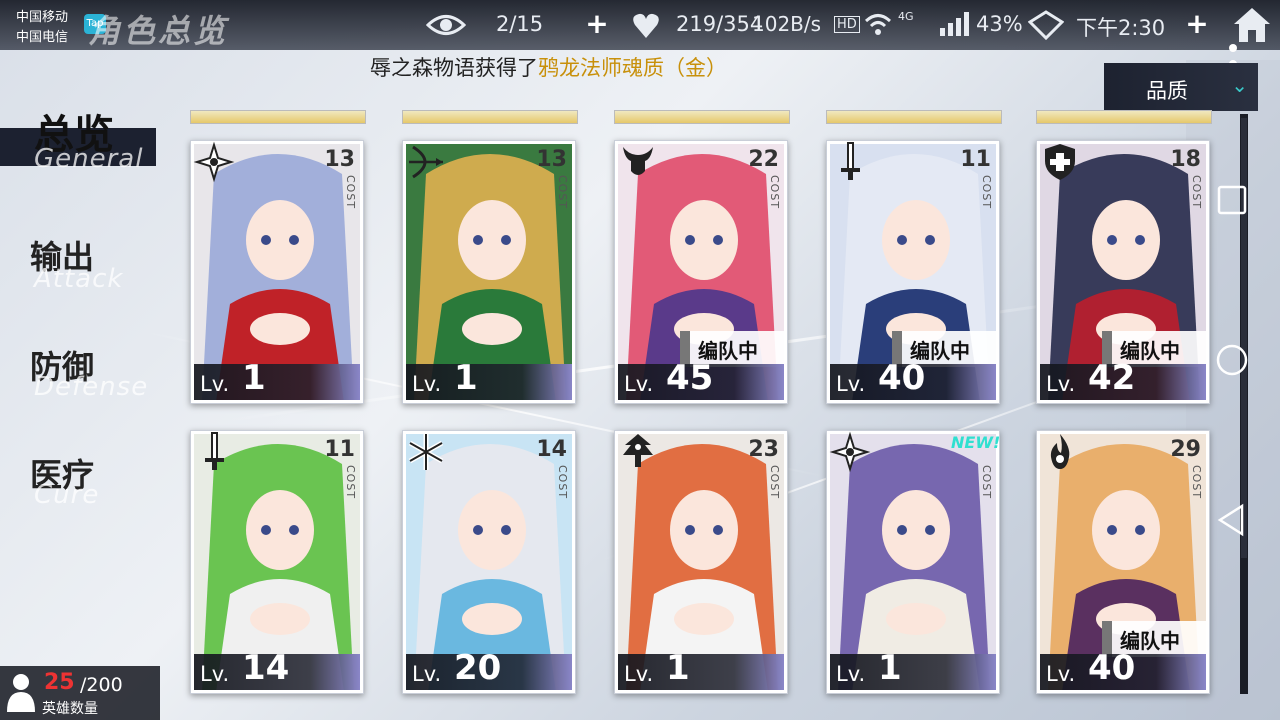  Describe the element at coordinates (70, 709) in the screenshot. I see `hero-count-label: 英雄数量` at that location.